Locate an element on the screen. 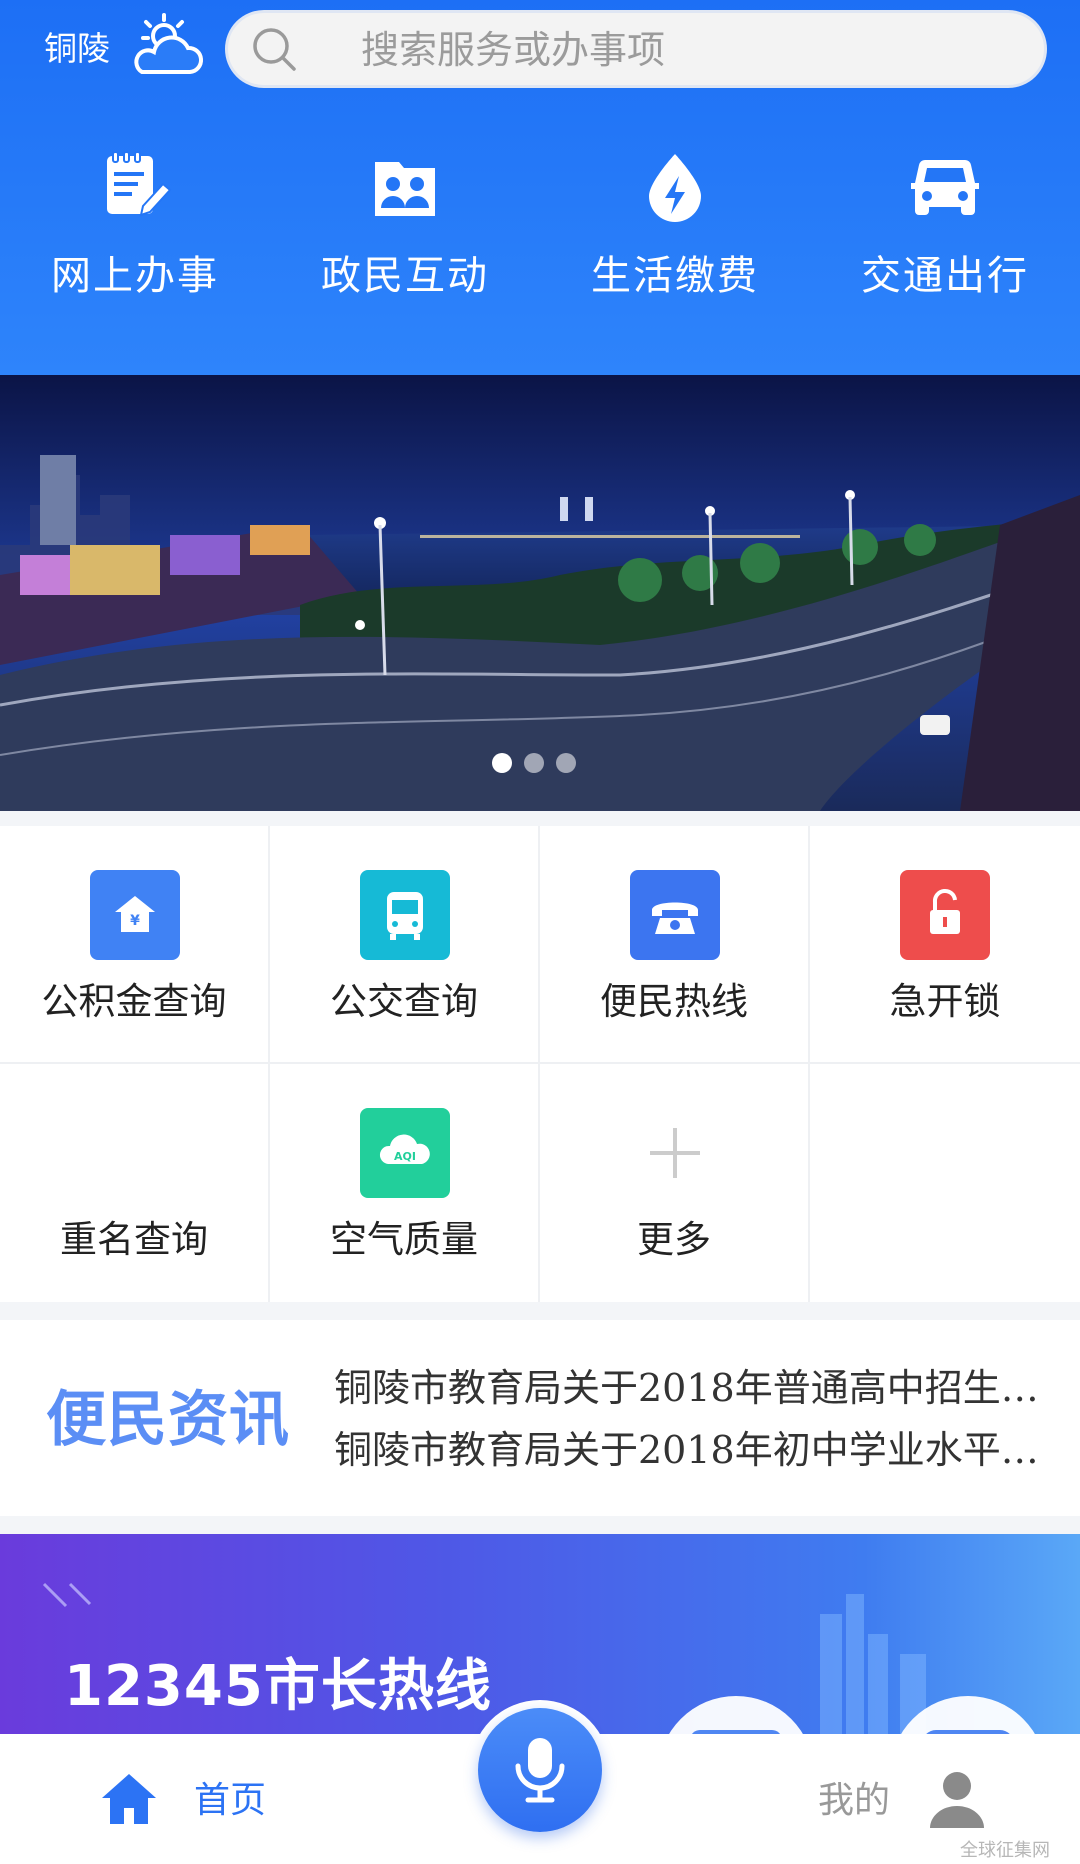 This screenshot has width=1080, height=1864. quick-entry-label: 政民互动 is located at coordinates (405, 276).